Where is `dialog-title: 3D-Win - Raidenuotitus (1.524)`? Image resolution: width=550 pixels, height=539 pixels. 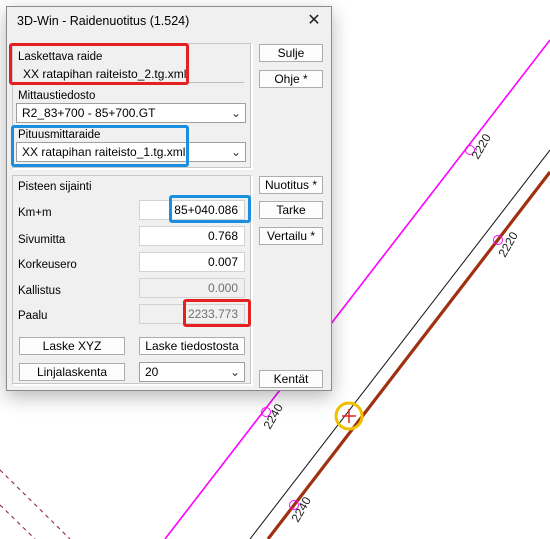 dialog-title: 3D-Win - Raidenuotitus (1.524) is located at coordinates (103, 21).